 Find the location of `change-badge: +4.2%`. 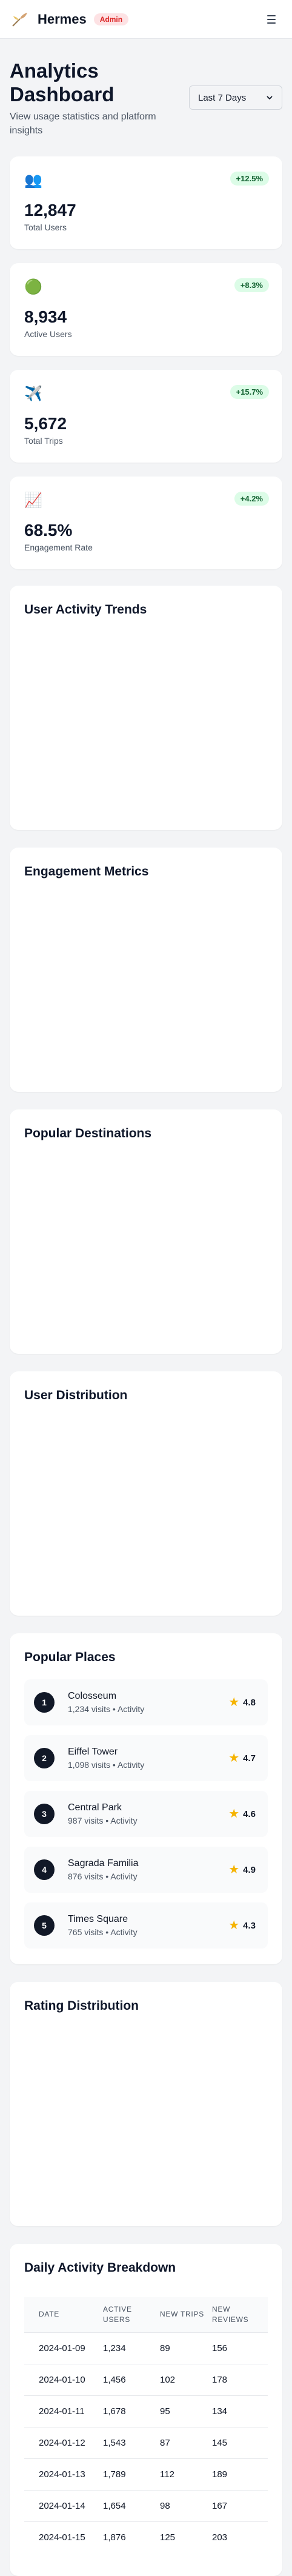

change-badge: +4.2% is located at coordinates (251, 499).